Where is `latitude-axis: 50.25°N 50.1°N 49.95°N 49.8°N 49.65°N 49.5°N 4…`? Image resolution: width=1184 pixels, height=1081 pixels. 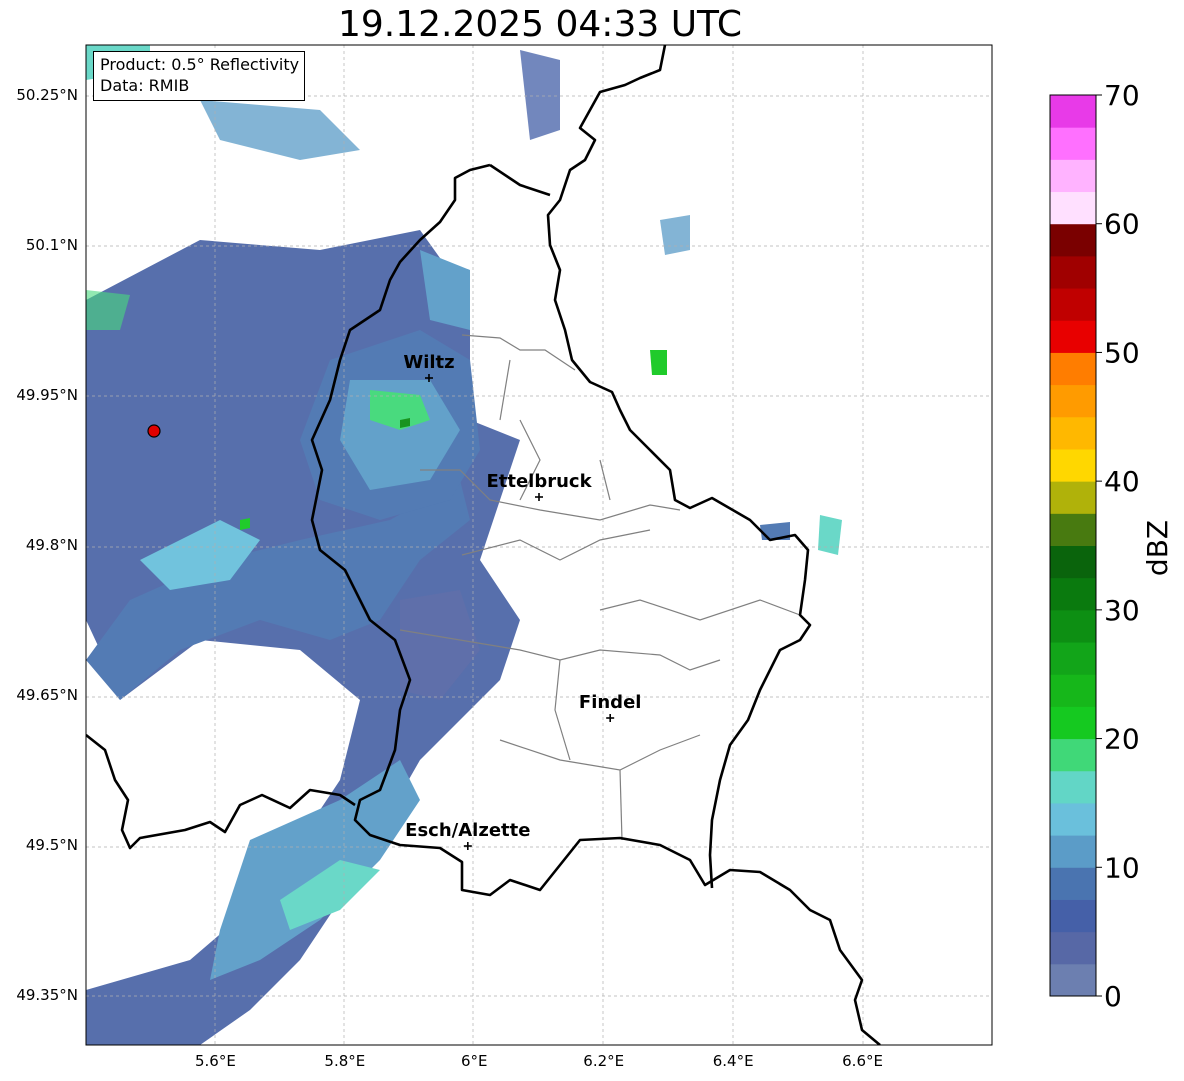
latitude-axis: 50.25°N 50.1°N 49.95°N 49.8°N 49.65°N 49.5°N 4… is located at coordinates (47, 545).